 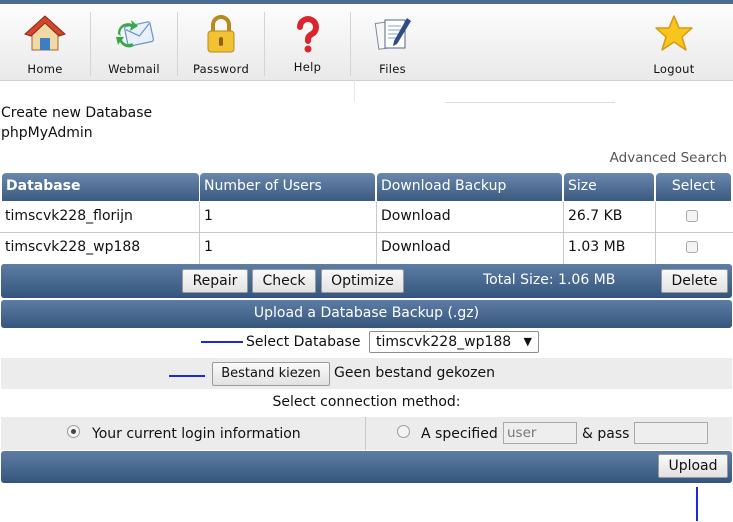 What do you see at coordinates (609, 187) in the screenshot?
I see `column-header-size: Size` at bounding box center [609, 187].